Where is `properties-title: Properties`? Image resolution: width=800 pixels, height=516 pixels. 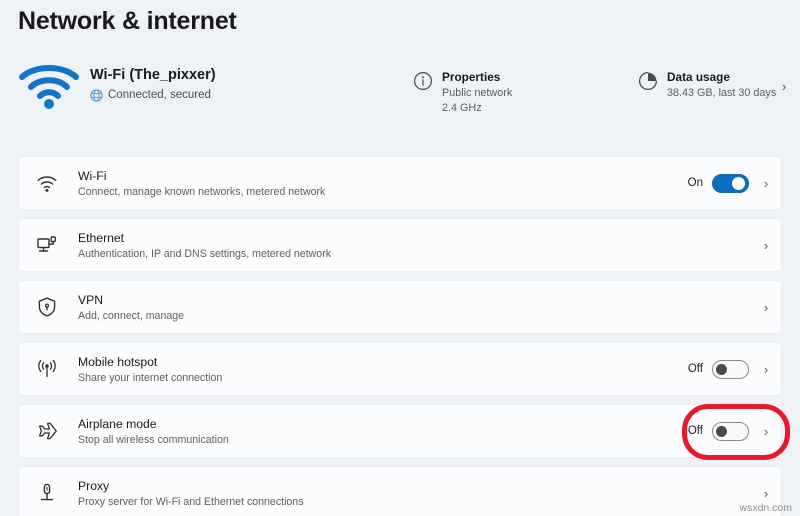 properties-title: Properties is located at coordinates (471, 77).